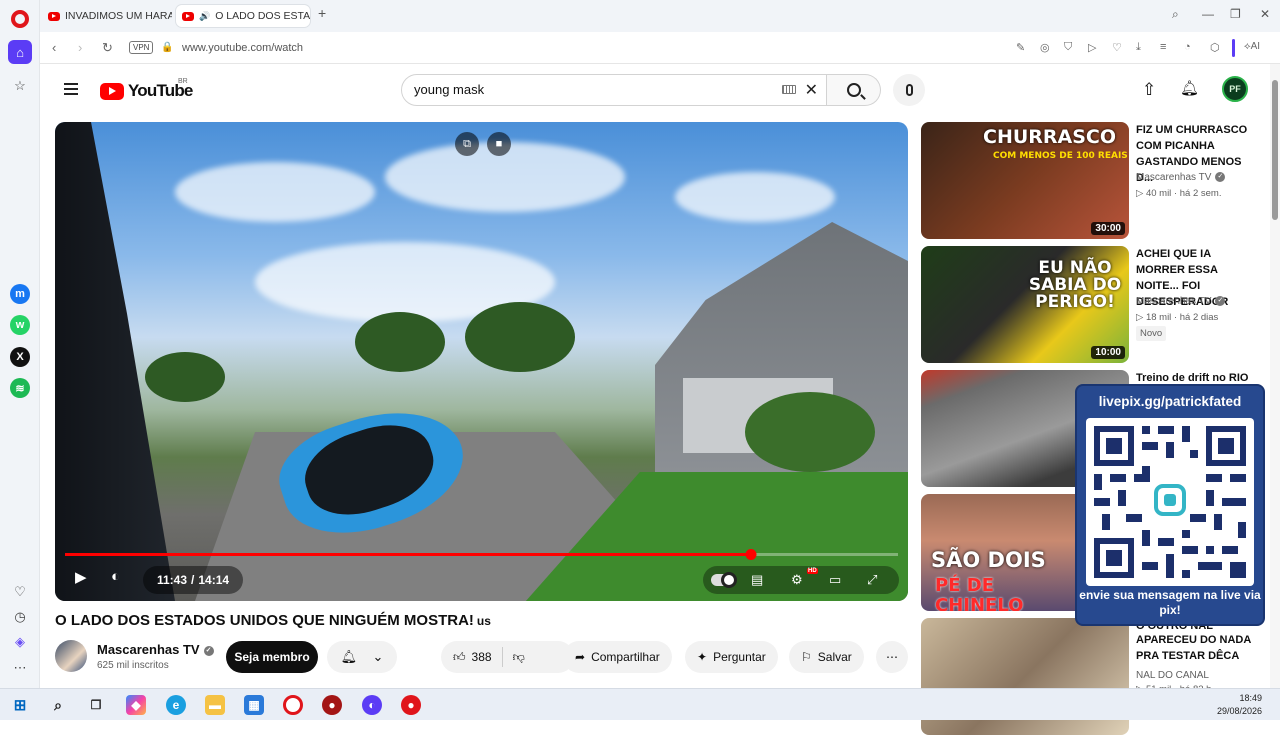 The height and width of the screenshot is (736, 1280). Describe the element at coordinates (1200, 193) in the screenshot. I see `video-age: há 2 sem.` at that location.